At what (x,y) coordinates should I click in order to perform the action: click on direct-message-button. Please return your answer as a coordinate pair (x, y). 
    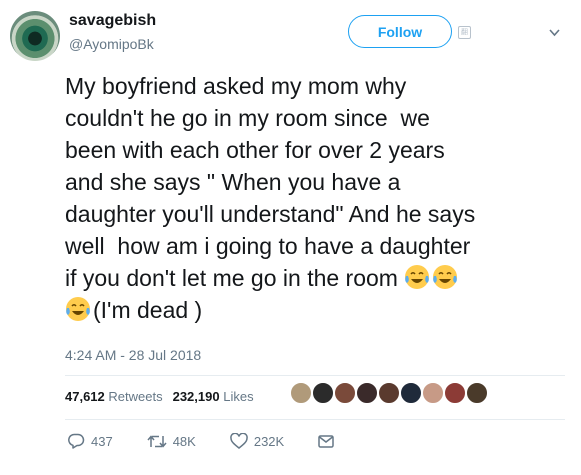
    Looking at the image, I should click on (326, 441).